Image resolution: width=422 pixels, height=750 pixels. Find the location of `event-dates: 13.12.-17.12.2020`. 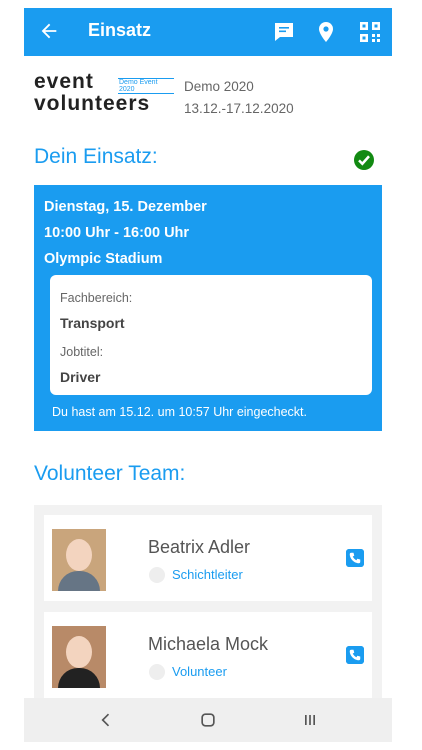

event-dates: 13.12.-17.12.2020 is located at coordinates (239, 108).